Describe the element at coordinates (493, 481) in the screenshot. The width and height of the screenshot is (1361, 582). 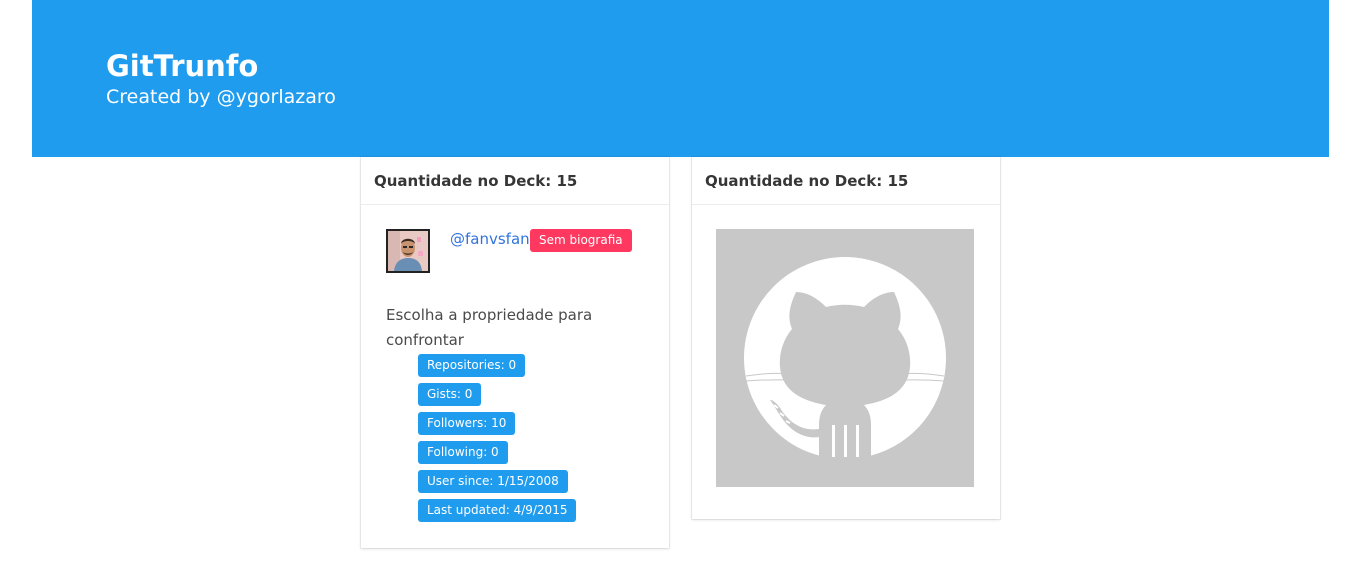
I see `stat-user-since-button: User since: 1/15/2008` at that location.